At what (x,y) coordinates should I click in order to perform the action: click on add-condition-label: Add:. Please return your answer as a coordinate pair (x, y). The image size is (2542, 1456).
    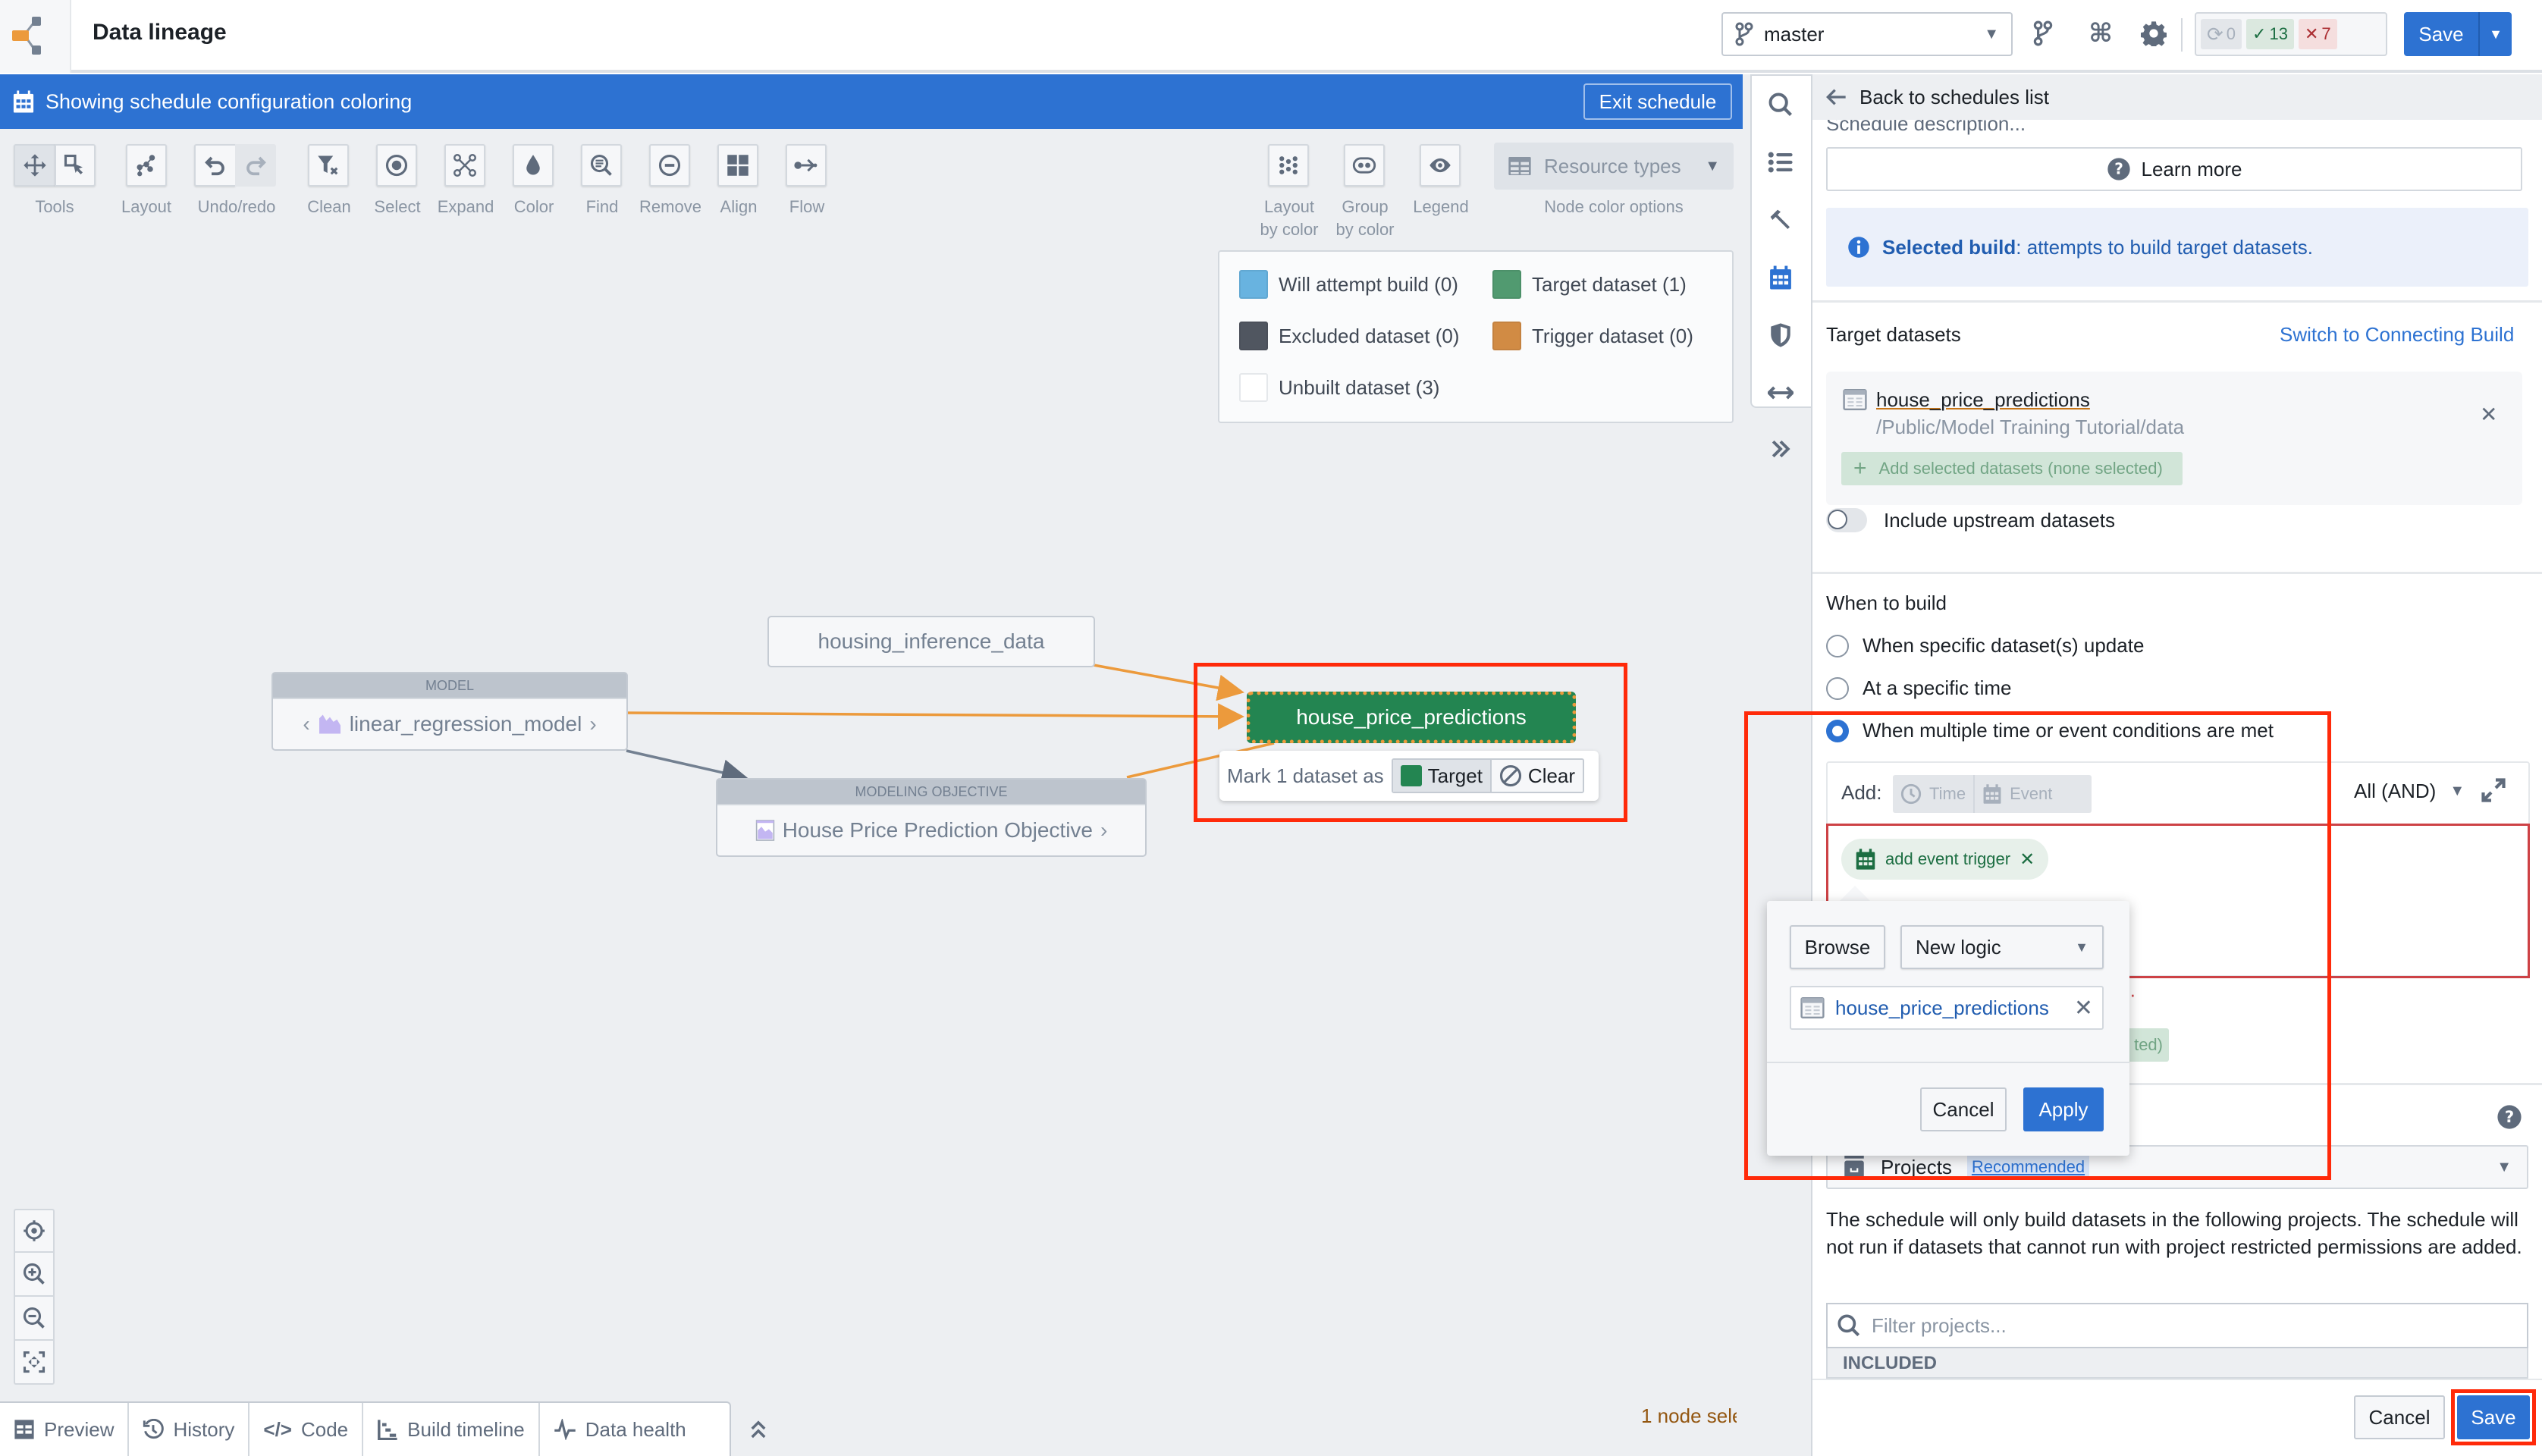
    Looking at the image, I should click on (1861, 792).